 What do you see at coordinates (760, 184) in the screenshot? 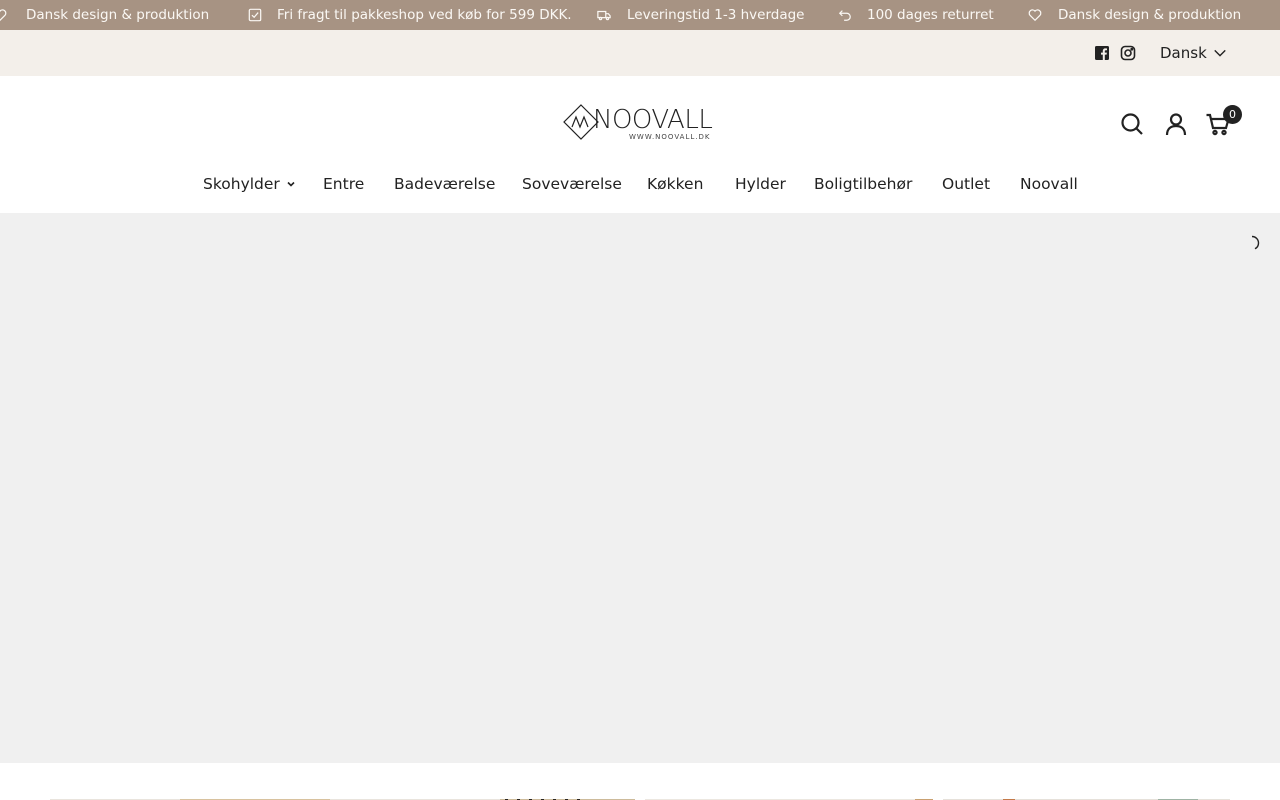
I see `nav-item-hylder: Hylder` at bounding box center [760, 184].